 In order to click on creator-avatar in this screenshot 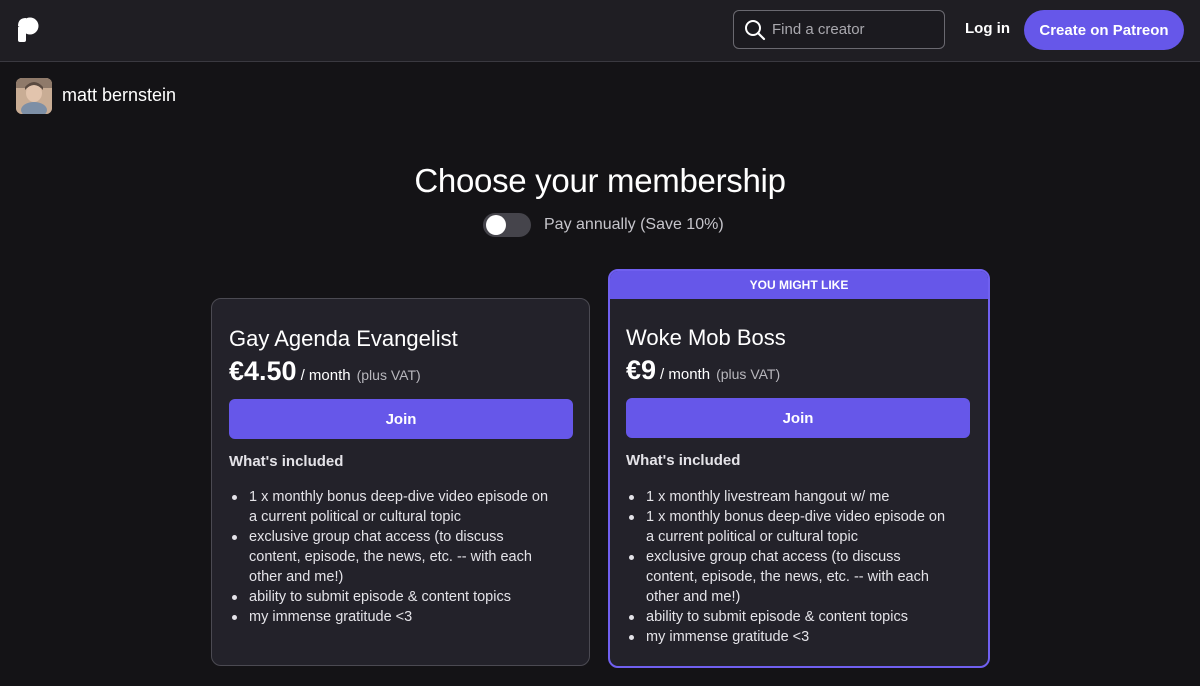, I will do `click(34, 96)`.